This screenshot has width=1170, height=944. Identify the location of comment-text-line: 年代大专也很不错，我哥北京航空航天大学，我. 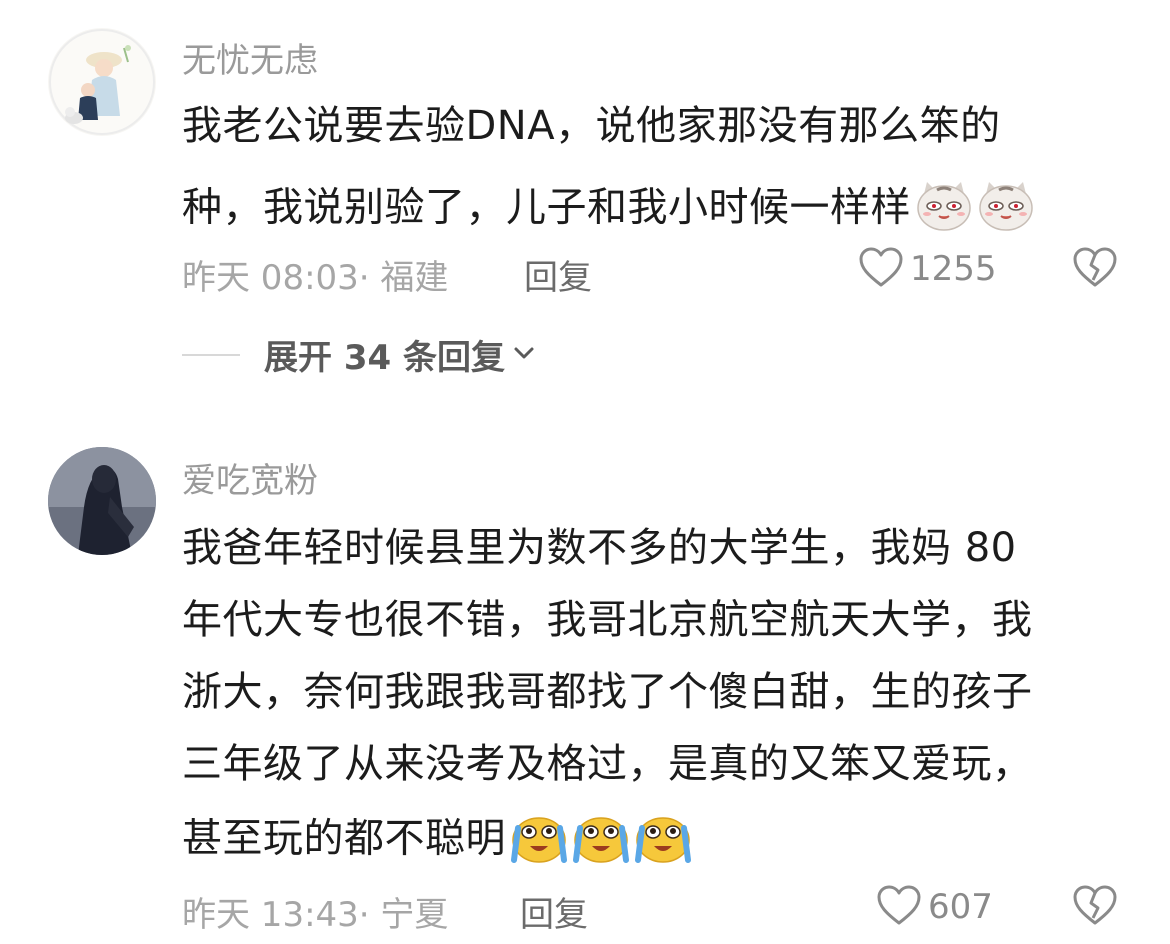
(607, 620).